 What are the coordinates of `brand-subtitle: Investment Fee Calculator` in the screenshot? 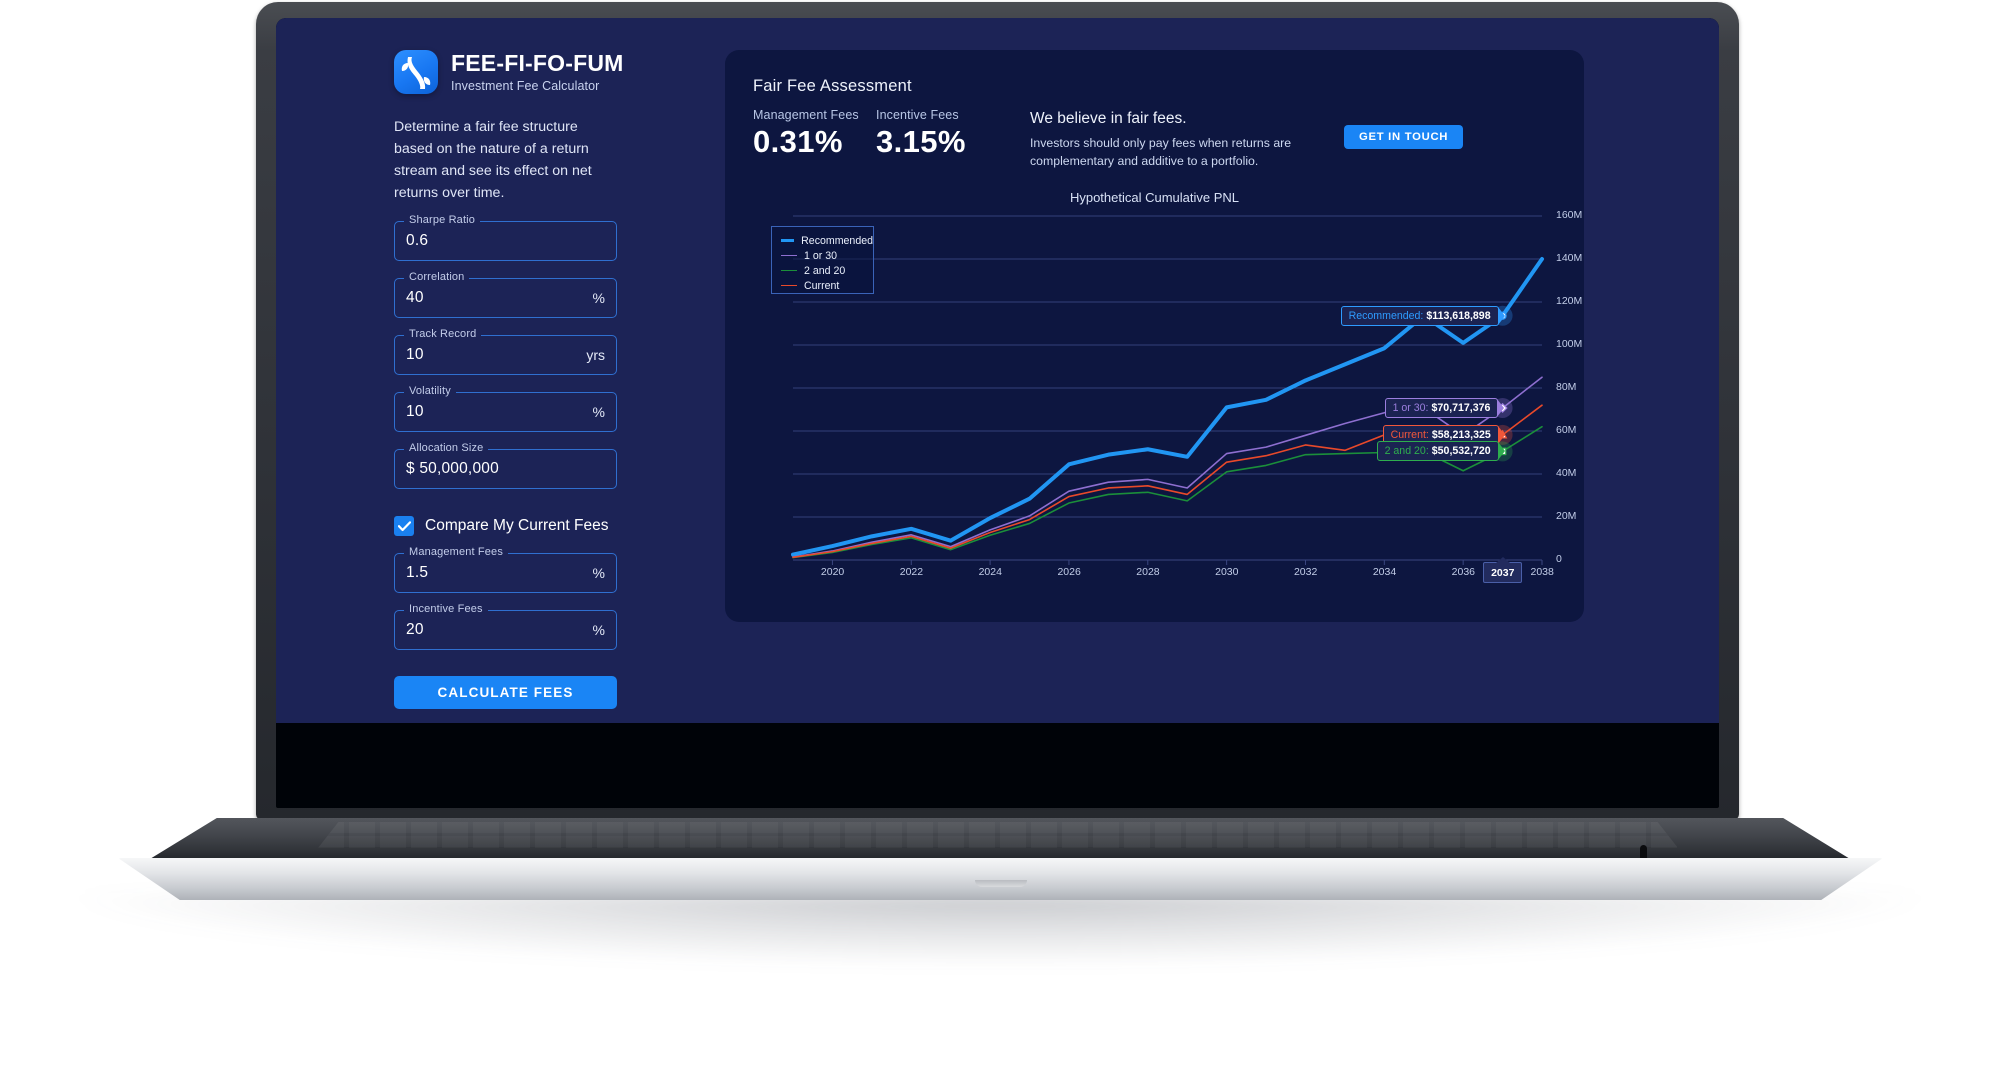 It's located at (525, 86).